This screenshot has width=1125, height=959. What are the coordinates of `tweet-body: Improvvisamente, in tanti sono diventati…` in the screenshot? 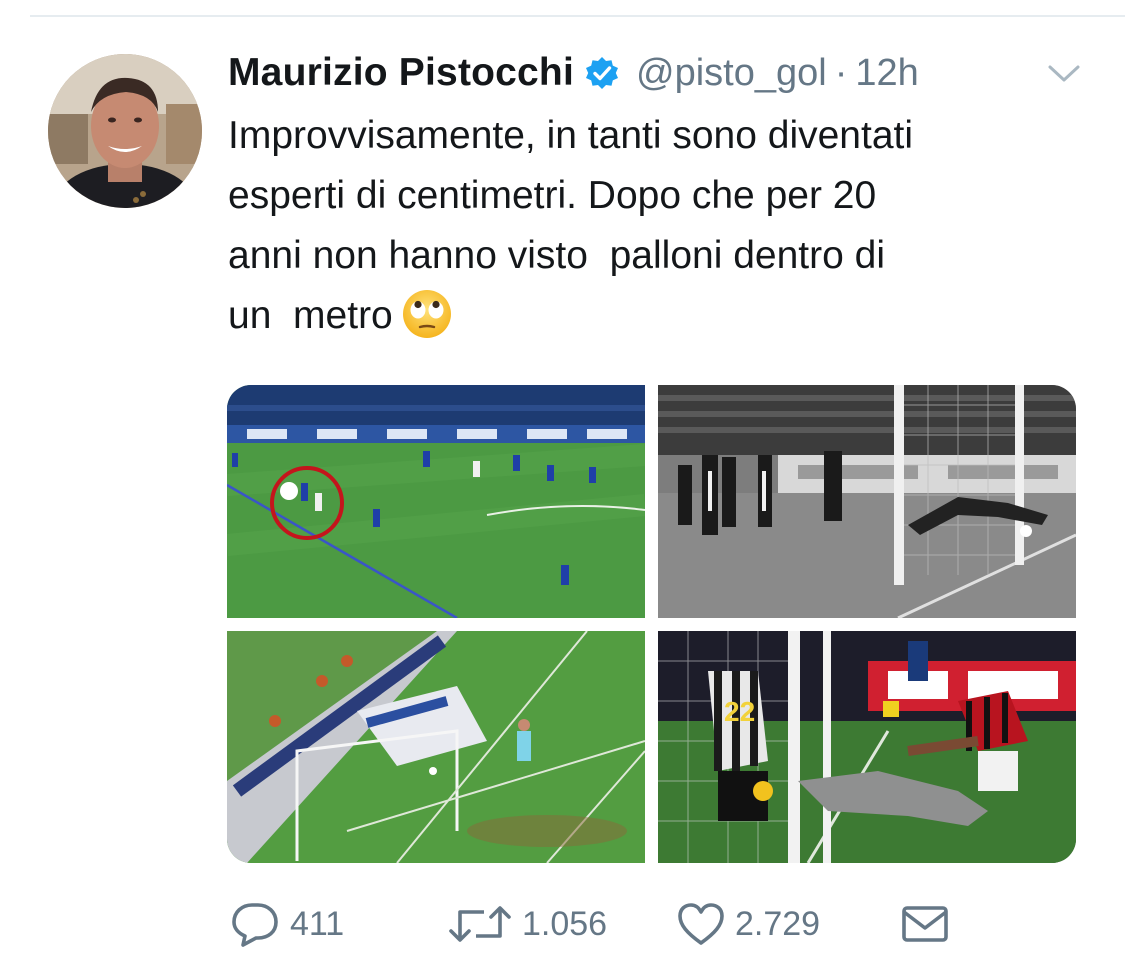 It's located at (571, 225).